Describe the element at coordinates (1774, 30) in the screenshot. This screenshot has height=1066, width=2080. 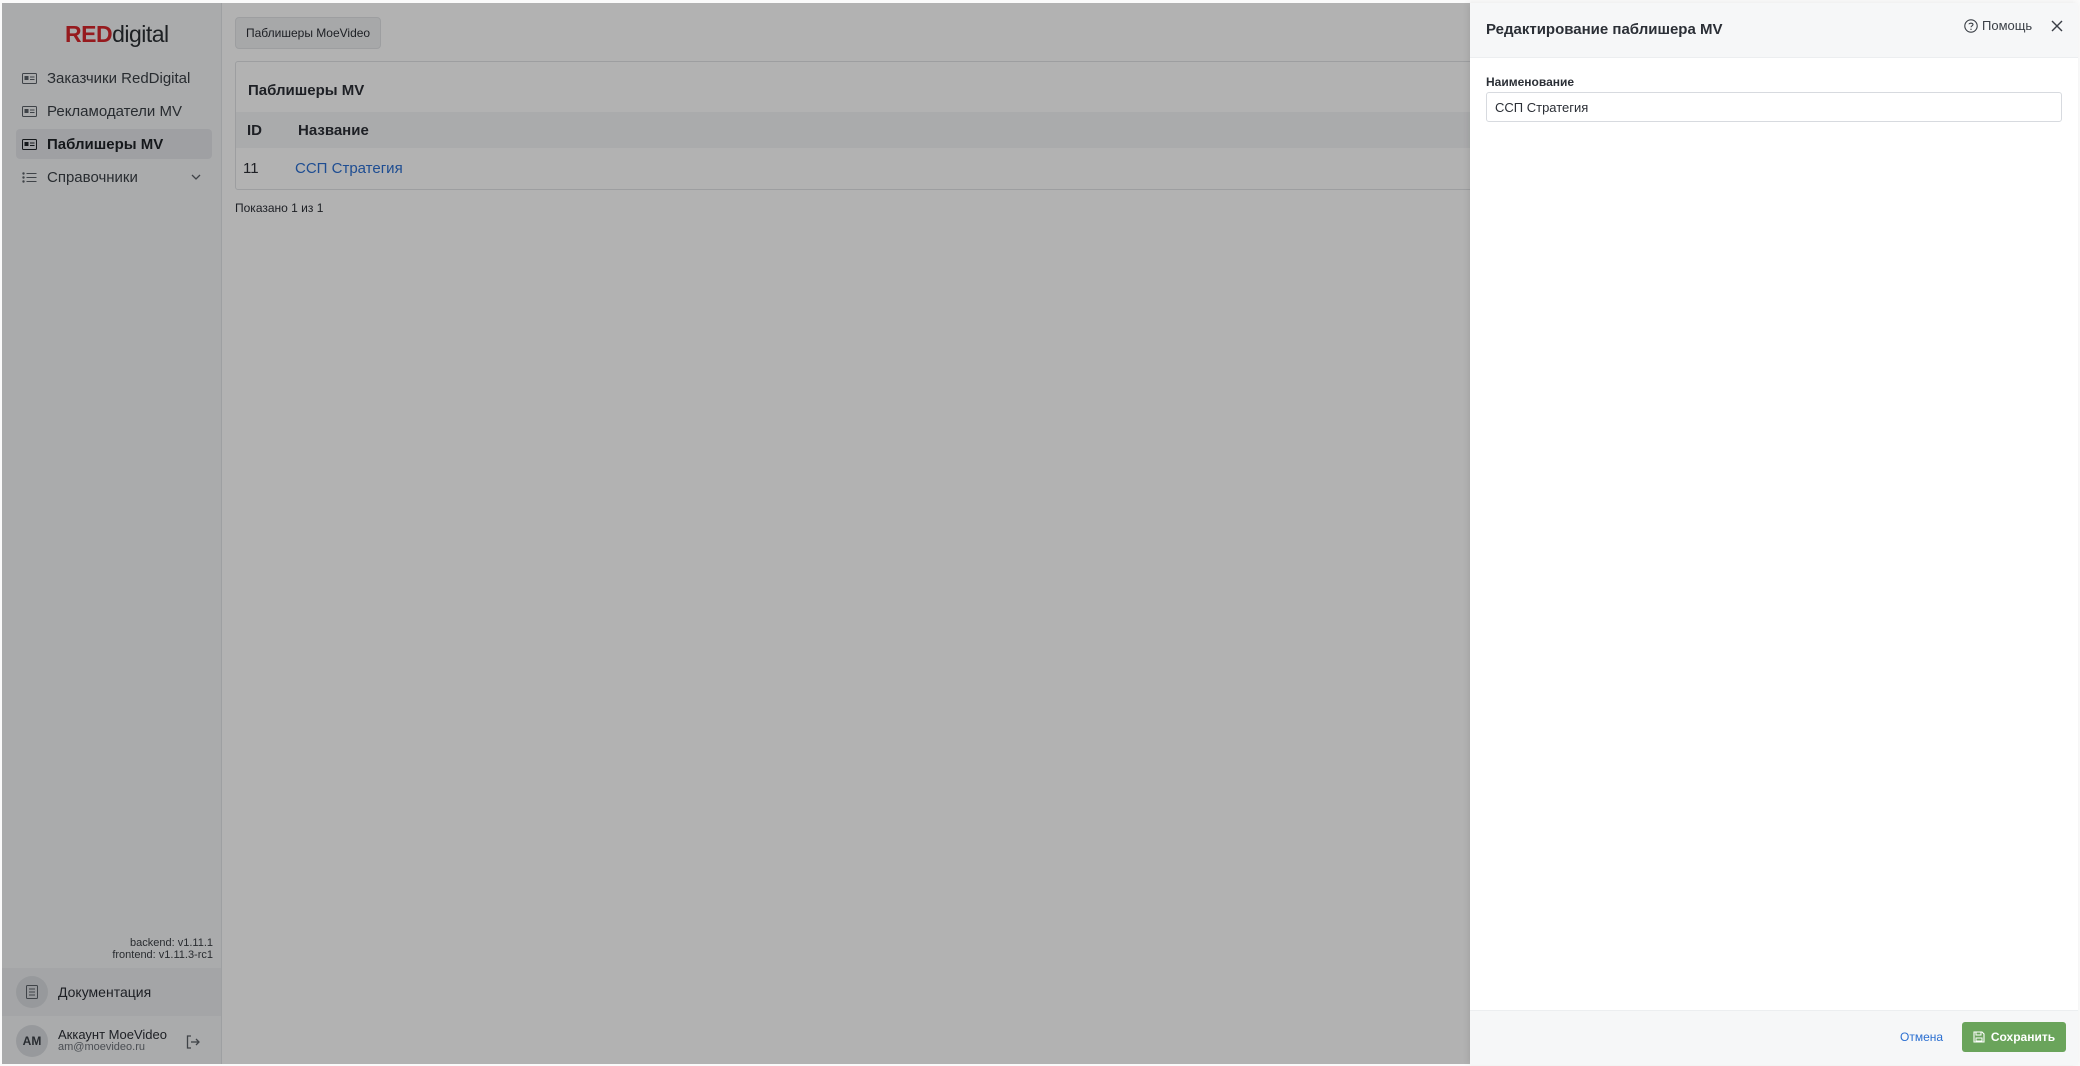
I see `drawer-header: Редактирование паблишера MV Помощь` at that location.